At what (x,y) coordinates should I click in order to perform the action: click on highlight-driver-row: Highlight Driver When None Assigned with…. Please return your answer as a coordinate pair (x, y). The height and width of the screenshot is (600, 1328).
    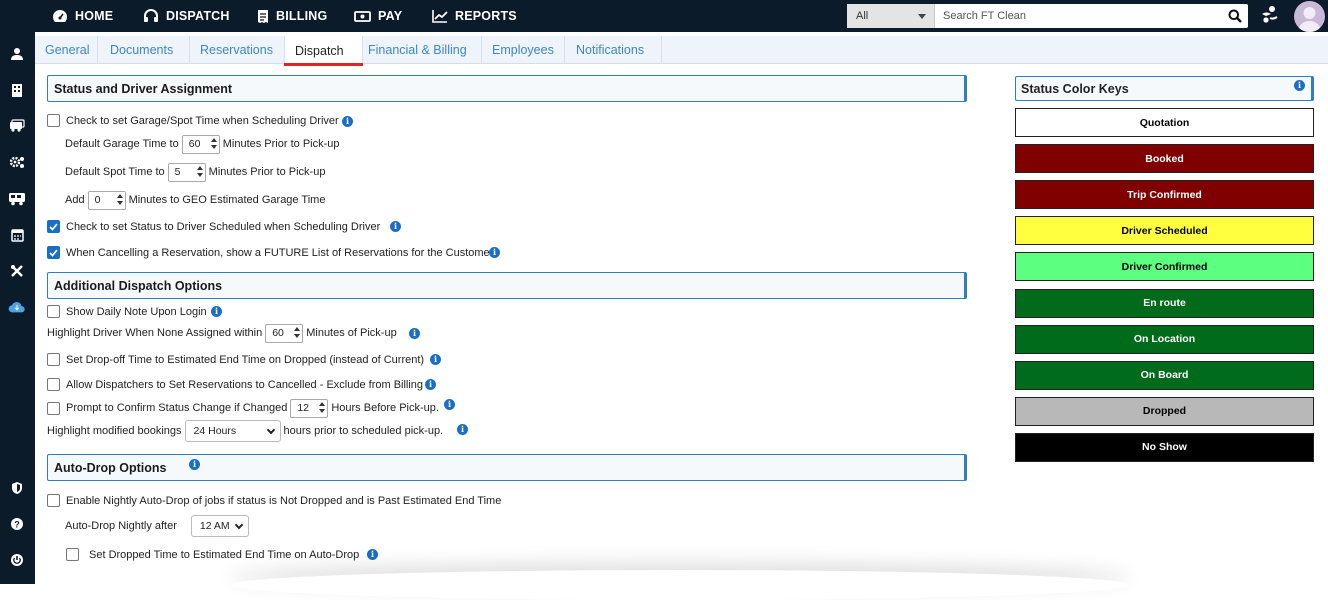
    Looking at the image, I should click on (222, 333).